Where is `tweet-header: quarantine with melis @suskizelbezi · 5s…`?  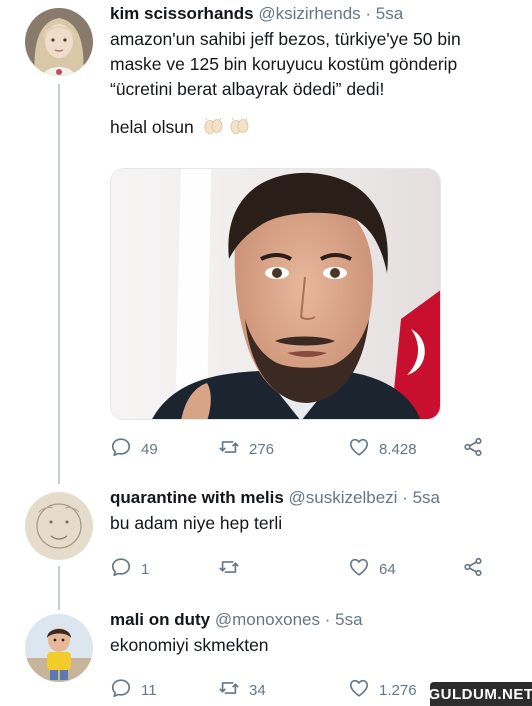 tweet-header: quarantine with melis @suskizelbezi · 5s… is located at coordinates (316, 498).